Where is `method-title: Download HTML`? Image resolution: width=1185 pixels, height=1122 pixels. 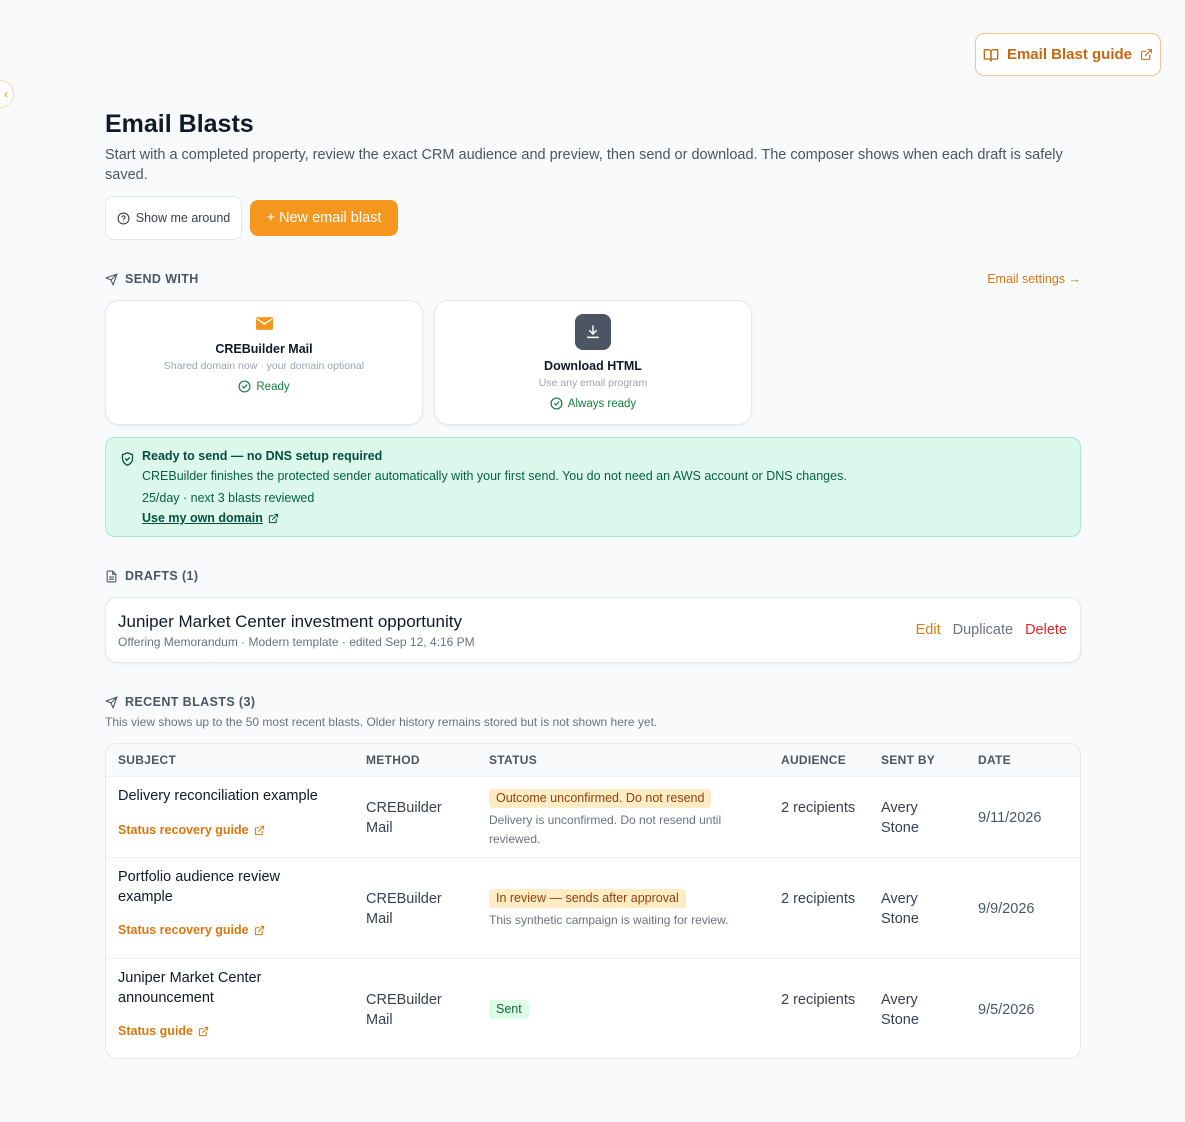 method-title: Download HTML is located at coordinates (593, 366).